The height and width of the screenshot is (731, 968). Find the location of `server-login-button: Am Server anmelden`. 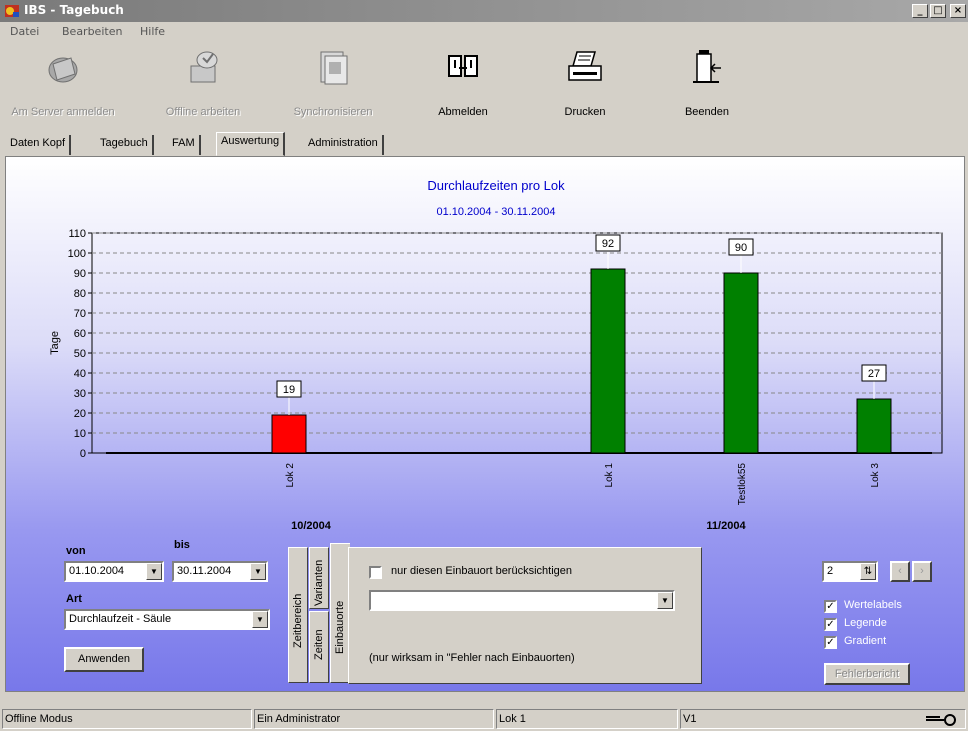

server-login-button: Am Server anmelden is located at coordinates (63, 86).